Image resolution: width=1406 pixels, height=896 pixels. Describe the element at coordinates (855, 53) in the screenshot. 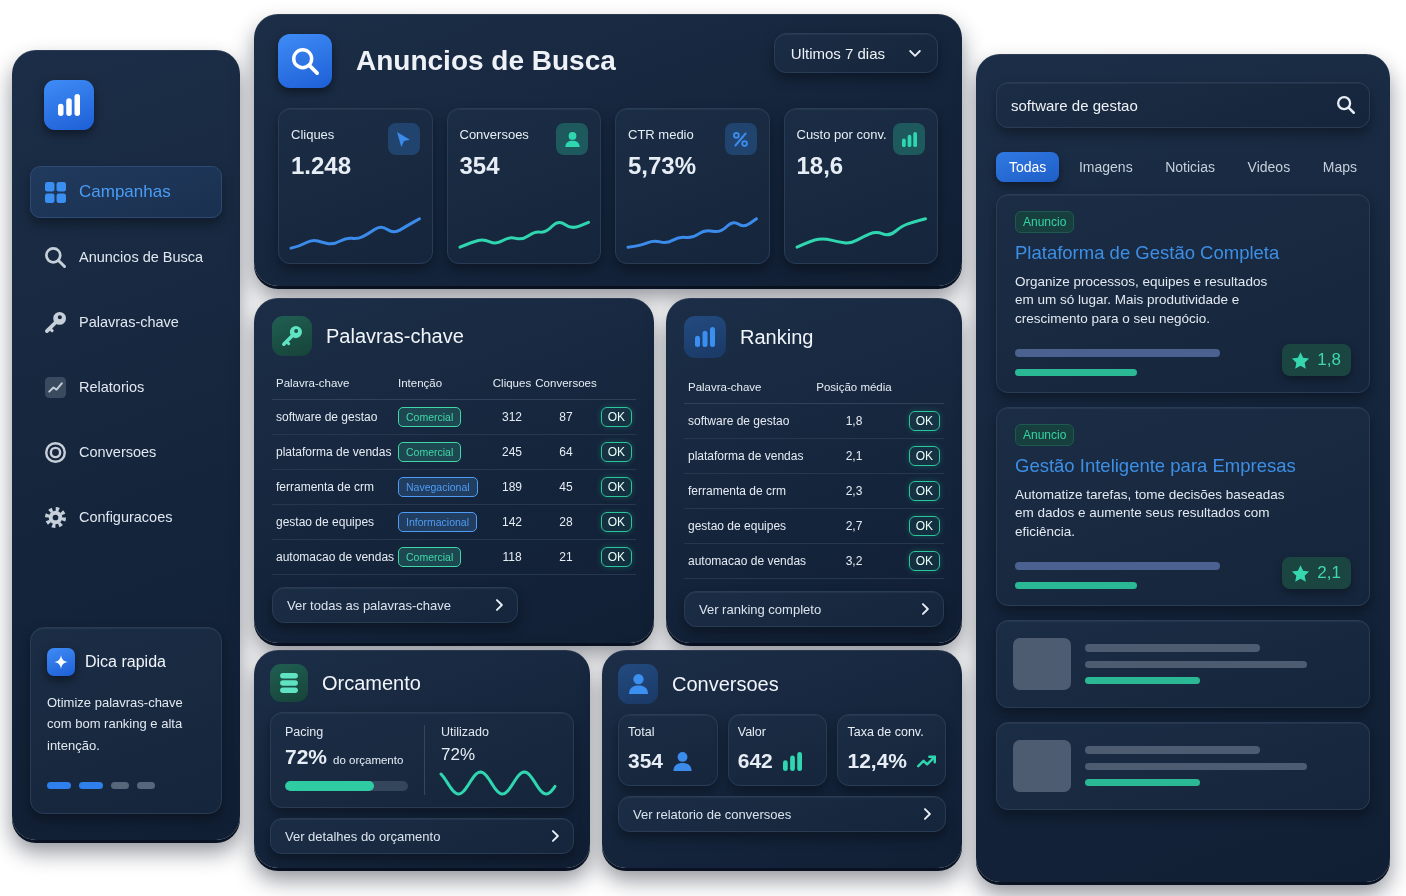

I see `period-dropdown: Ultimos 7 dias` at that location.